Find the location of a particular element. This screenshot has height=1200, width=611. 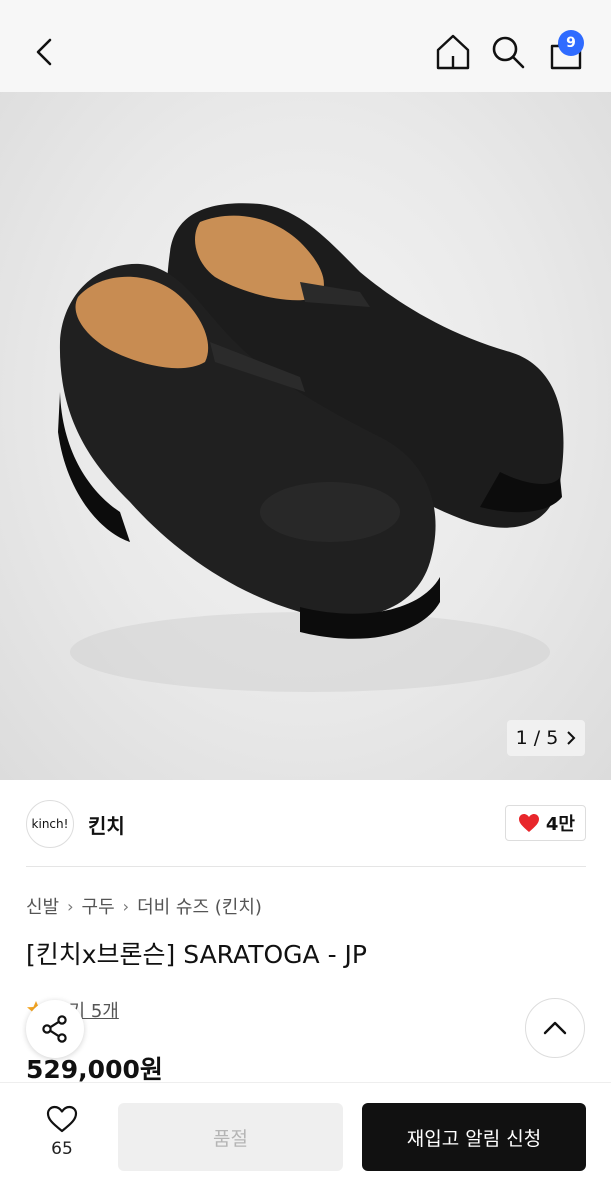

heart-filled-icon is located at coordinates (528, 823).